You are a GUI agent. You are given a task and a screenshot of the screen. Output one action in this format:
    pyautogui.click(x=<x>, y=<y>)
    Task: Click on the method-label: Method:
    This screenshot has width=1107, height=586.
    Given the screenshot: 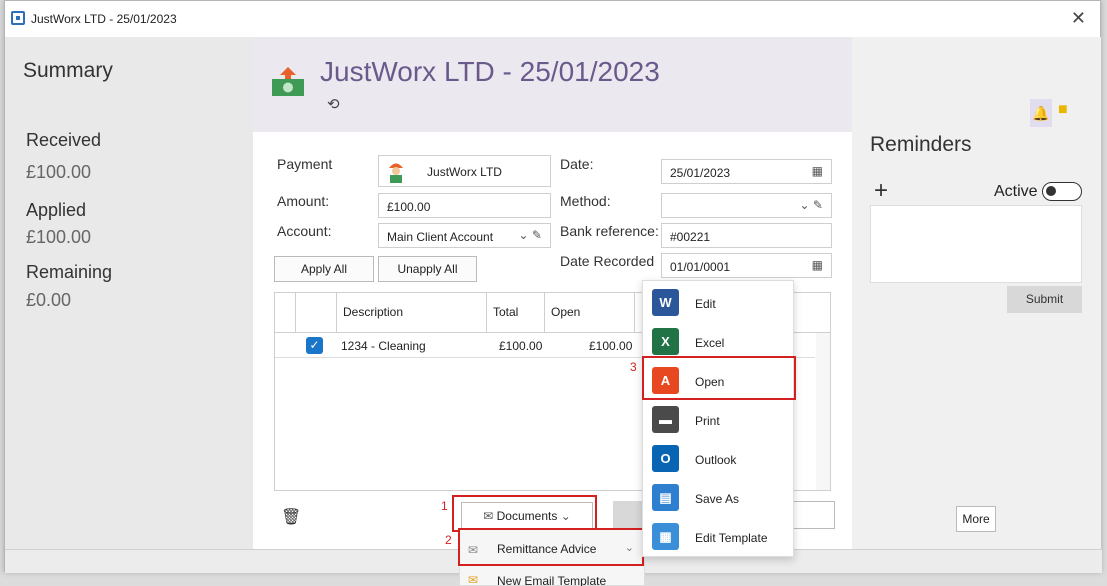 What is the action you would take?
    pyautogui.click(x=585, y=201)
    